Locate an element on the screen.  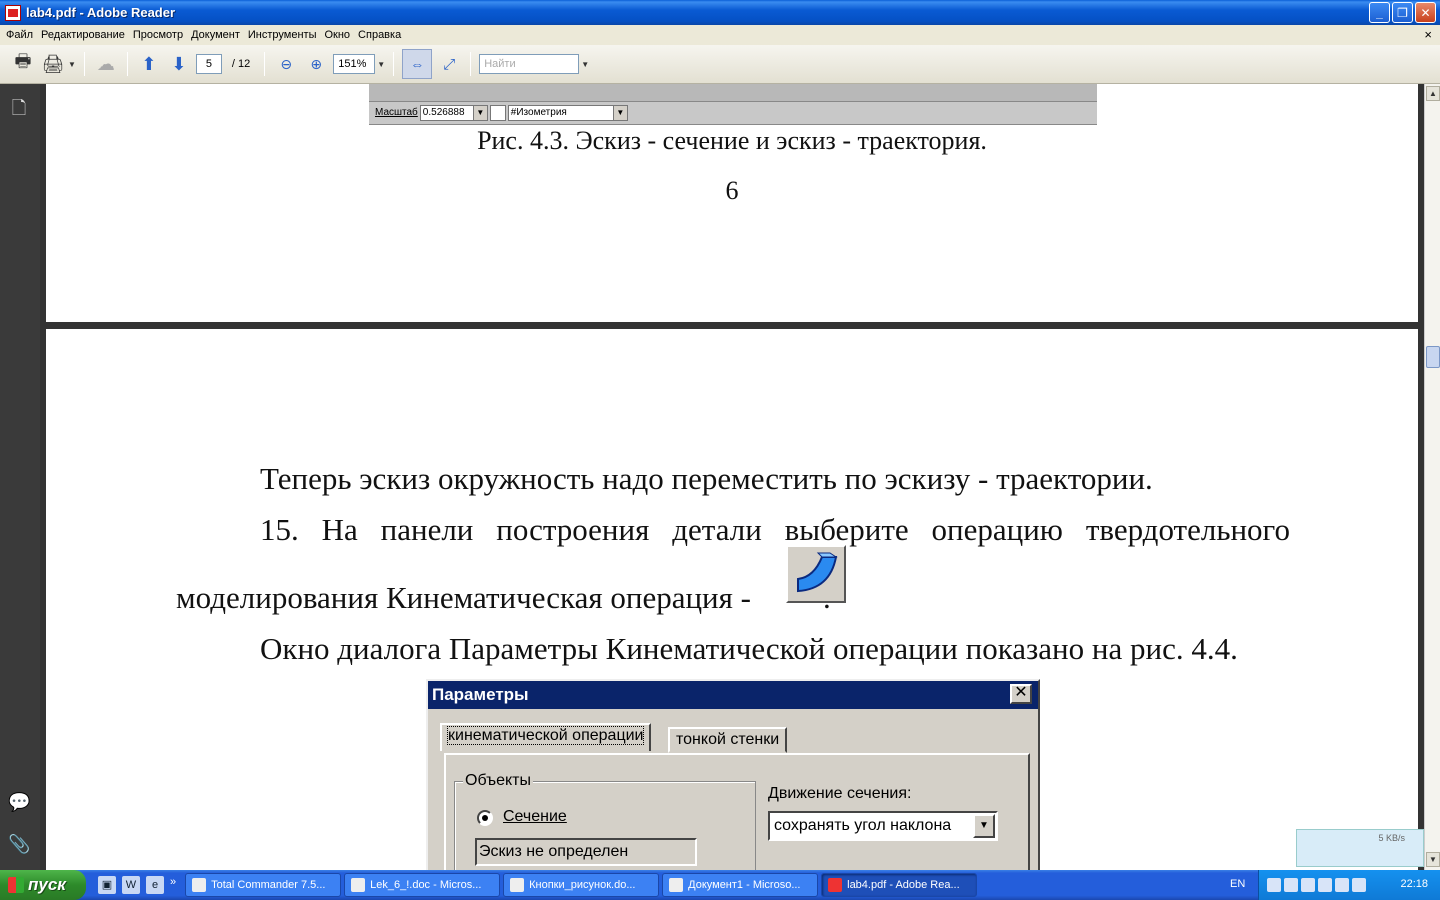
previous-page-icon: ⬆ is located at coordinates (149, 64).